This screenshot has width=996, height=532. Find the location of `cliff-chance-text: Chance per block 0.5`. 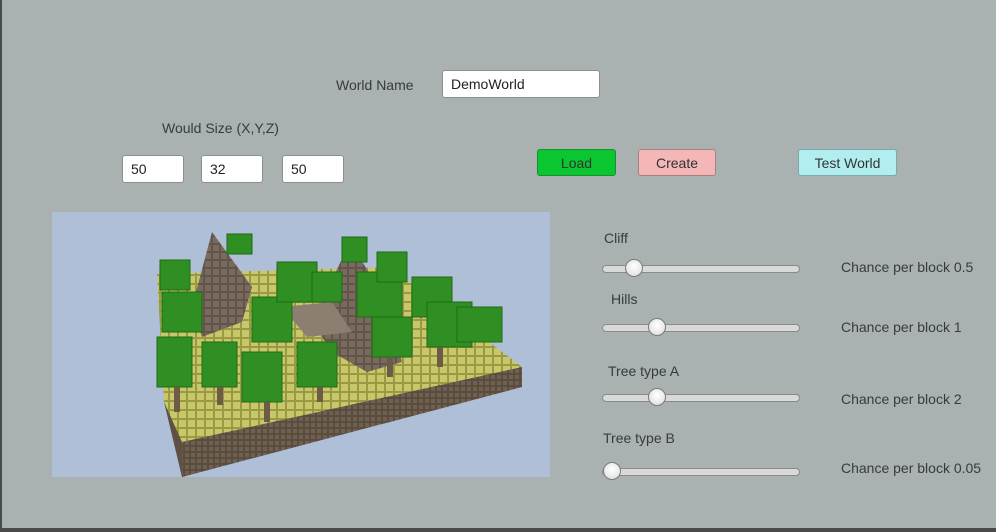

cliff-chance-text: Chance per block 0.5 is located at coordinates (907, 267).